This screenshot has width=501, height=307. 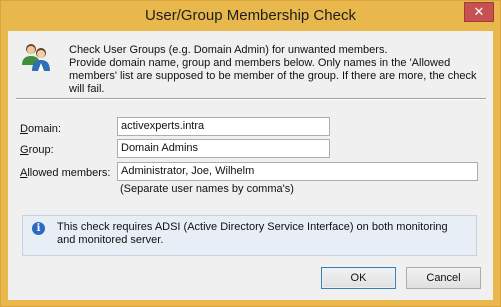 I want to click on group-label-rest: roup:, so click(x=41, y=150).